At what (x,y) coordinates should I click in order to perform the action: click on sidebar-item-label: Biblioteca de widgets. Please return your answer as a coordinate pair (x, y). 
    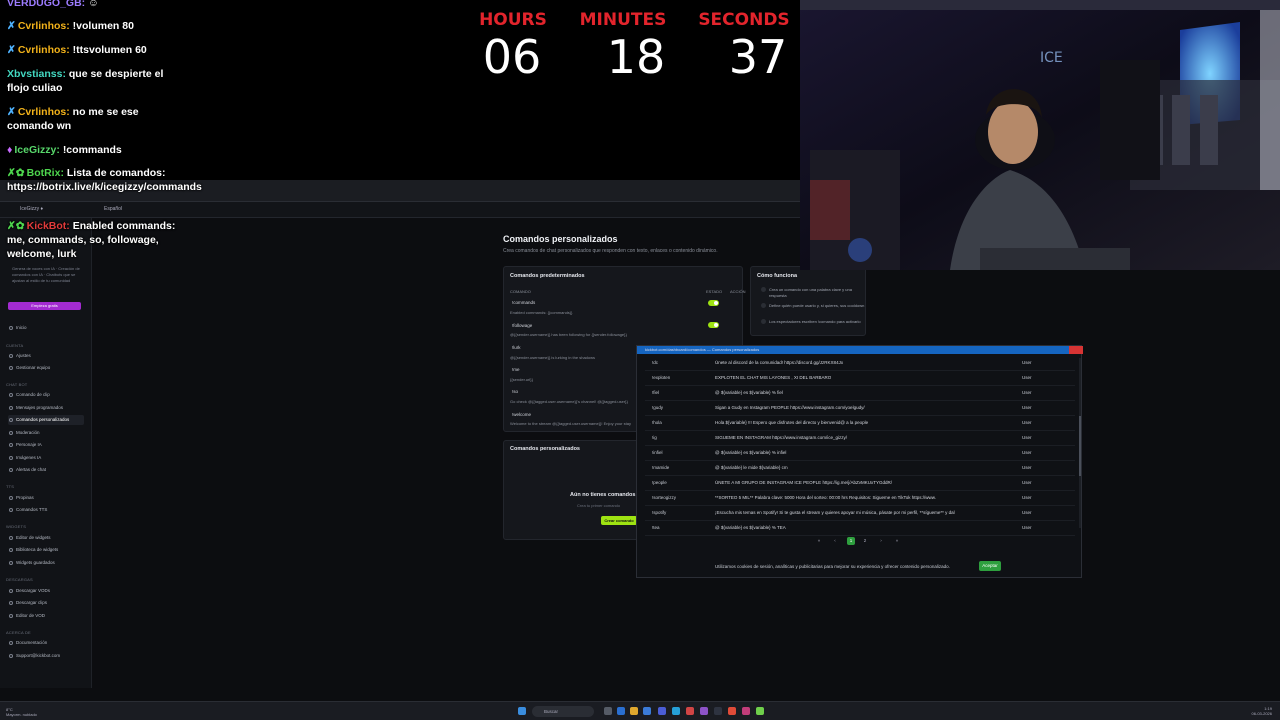
    Looking at the image, I should click on (37, 549).